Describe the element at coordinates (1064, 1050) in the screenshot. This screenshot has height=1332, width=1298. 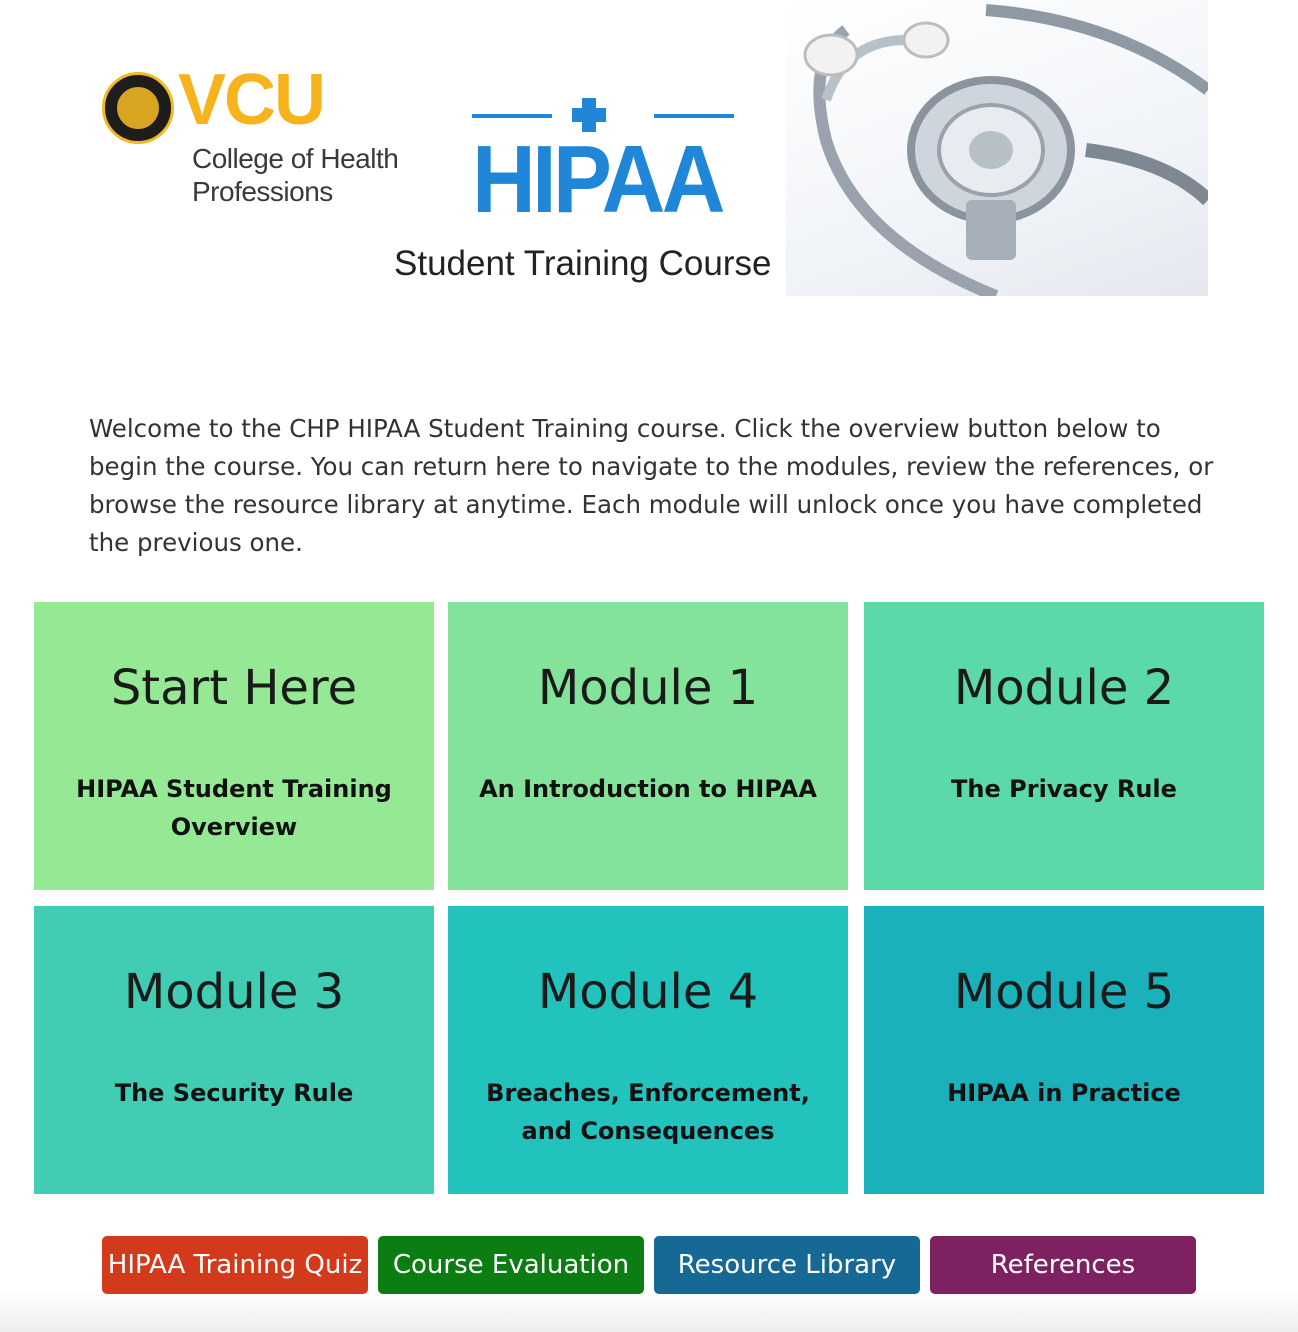
I see `tile-module-5: Module 5 HIPAA in Practice` at that location.